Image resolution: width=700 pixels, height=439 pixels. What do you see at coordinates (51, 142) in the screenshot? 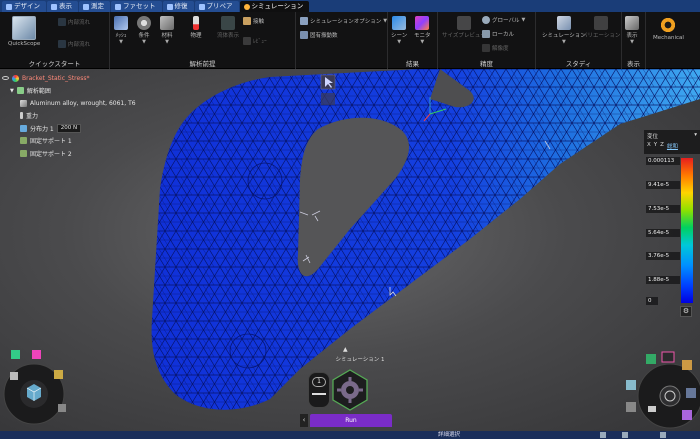
I see `browser-item-label: 固定サポート 1` at bounding box center [51, 142].